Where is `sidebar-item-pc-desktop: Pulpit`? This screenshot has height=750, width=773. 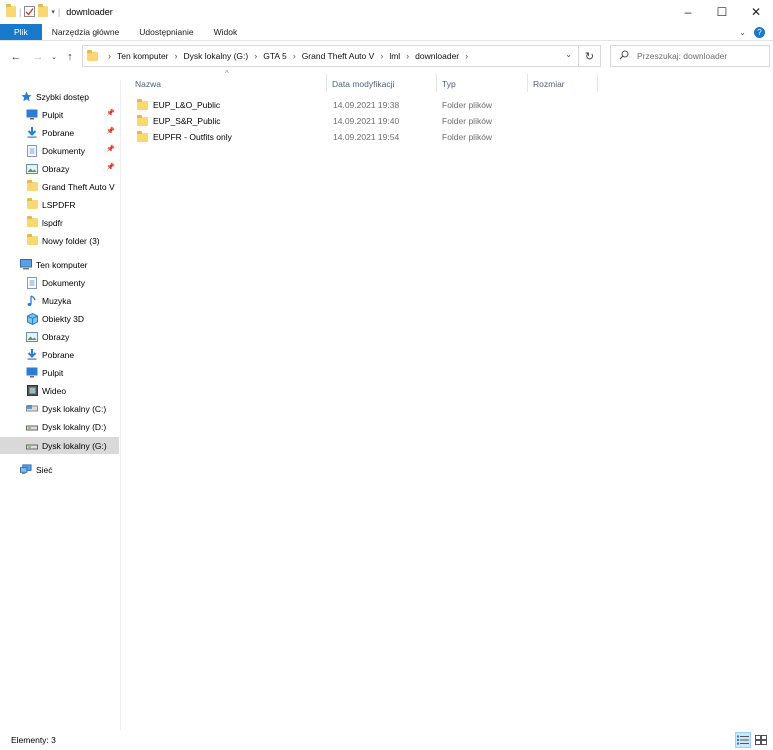 sidebar-item-pc-desktop: Pulpit is located at coordinates (59, 372).